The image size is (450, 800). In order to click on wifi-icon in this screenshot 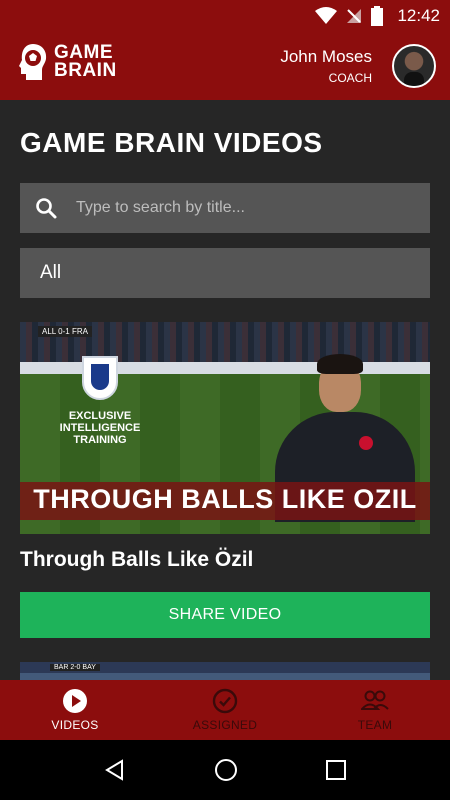, I will do `click(326, 15)`.